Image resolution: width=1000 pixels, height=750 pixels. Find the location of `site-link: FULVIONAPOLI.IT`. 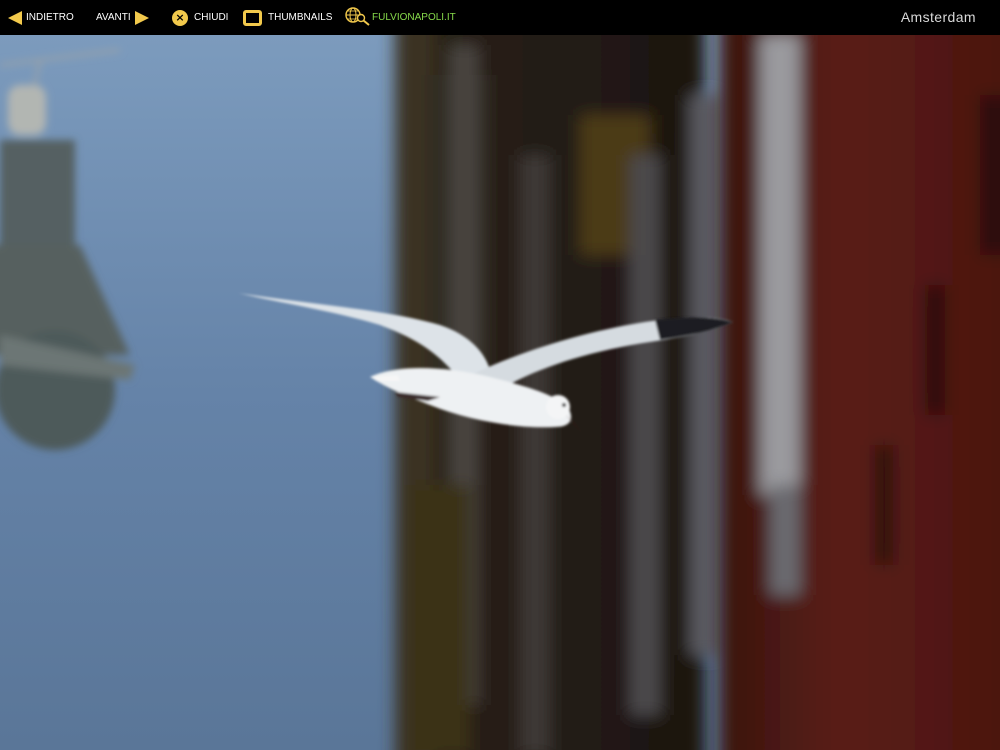

site-link: FULVIONAPOLI.IT is located at coordinates (400, 17).